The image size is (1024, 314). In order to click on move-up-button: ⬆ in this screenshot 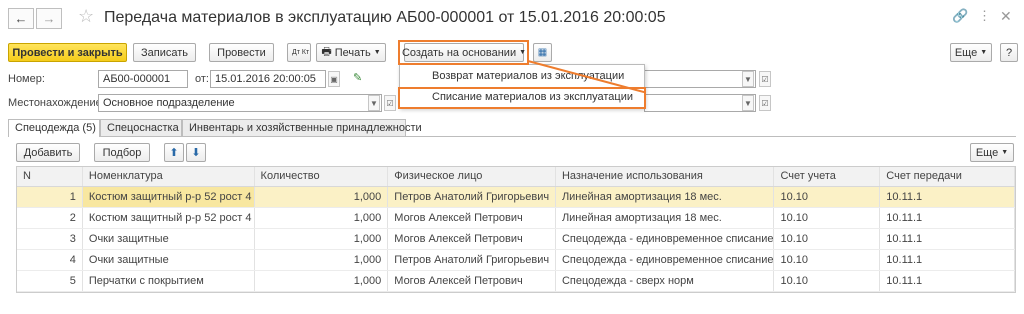, I will do `click(174, 152)`.